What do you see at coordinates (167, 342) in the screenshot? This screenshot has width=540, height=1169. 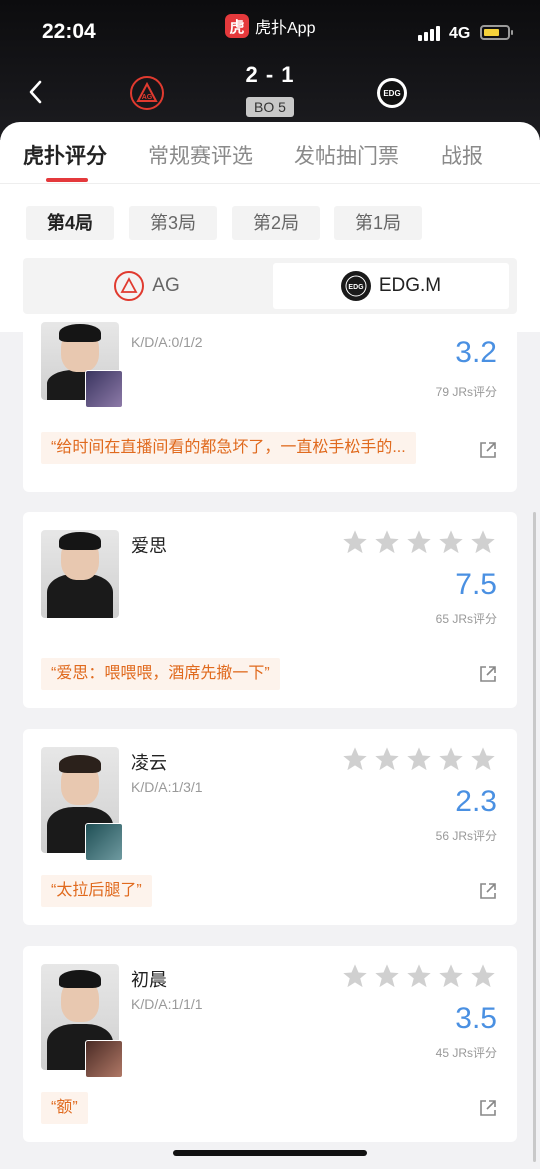 I see `player-kda: K/D/A:0/1/2` at bounding box center [167, 342].